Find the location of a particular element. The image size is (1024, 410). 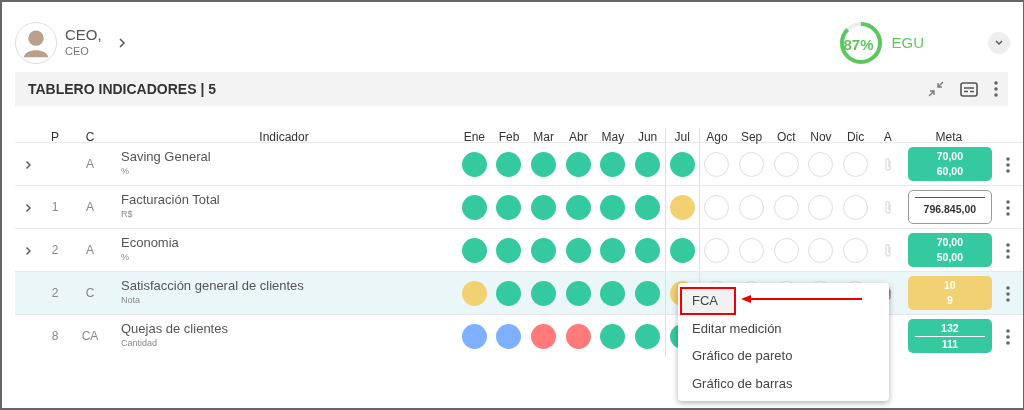

table-cell: C is located at coordinates (90, 293).